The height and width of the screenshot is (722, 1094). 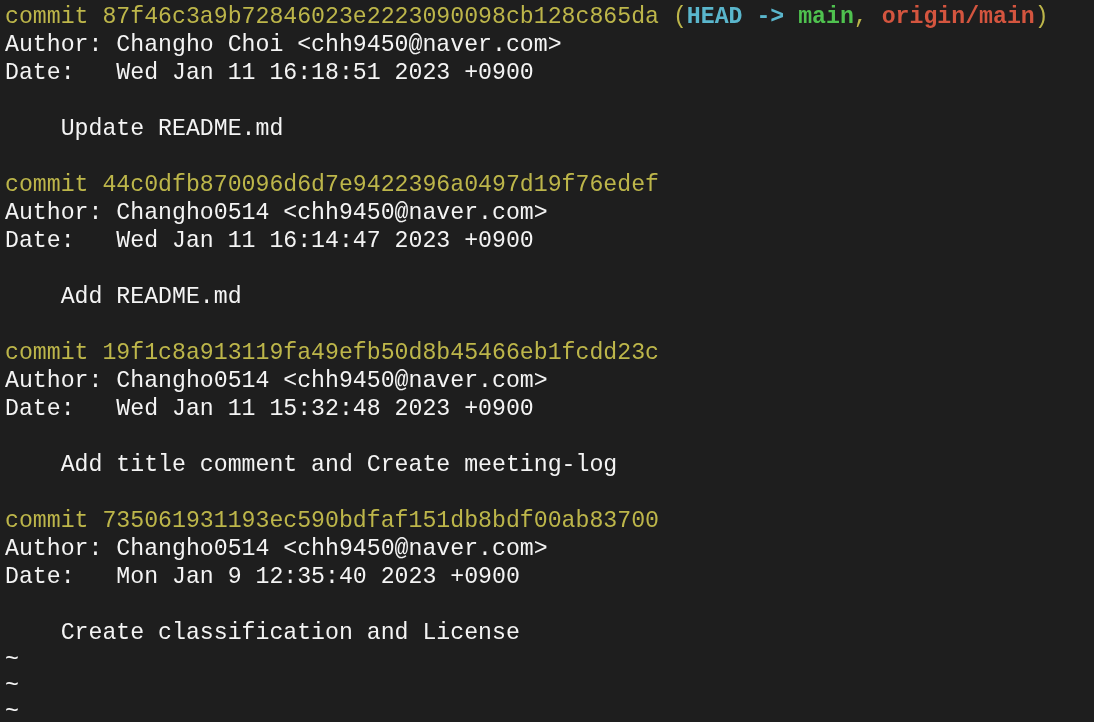 I want to click on date-line: Date: Mon Jan 9 12:35:40 2023 +0900, so click(x=262, y=577).